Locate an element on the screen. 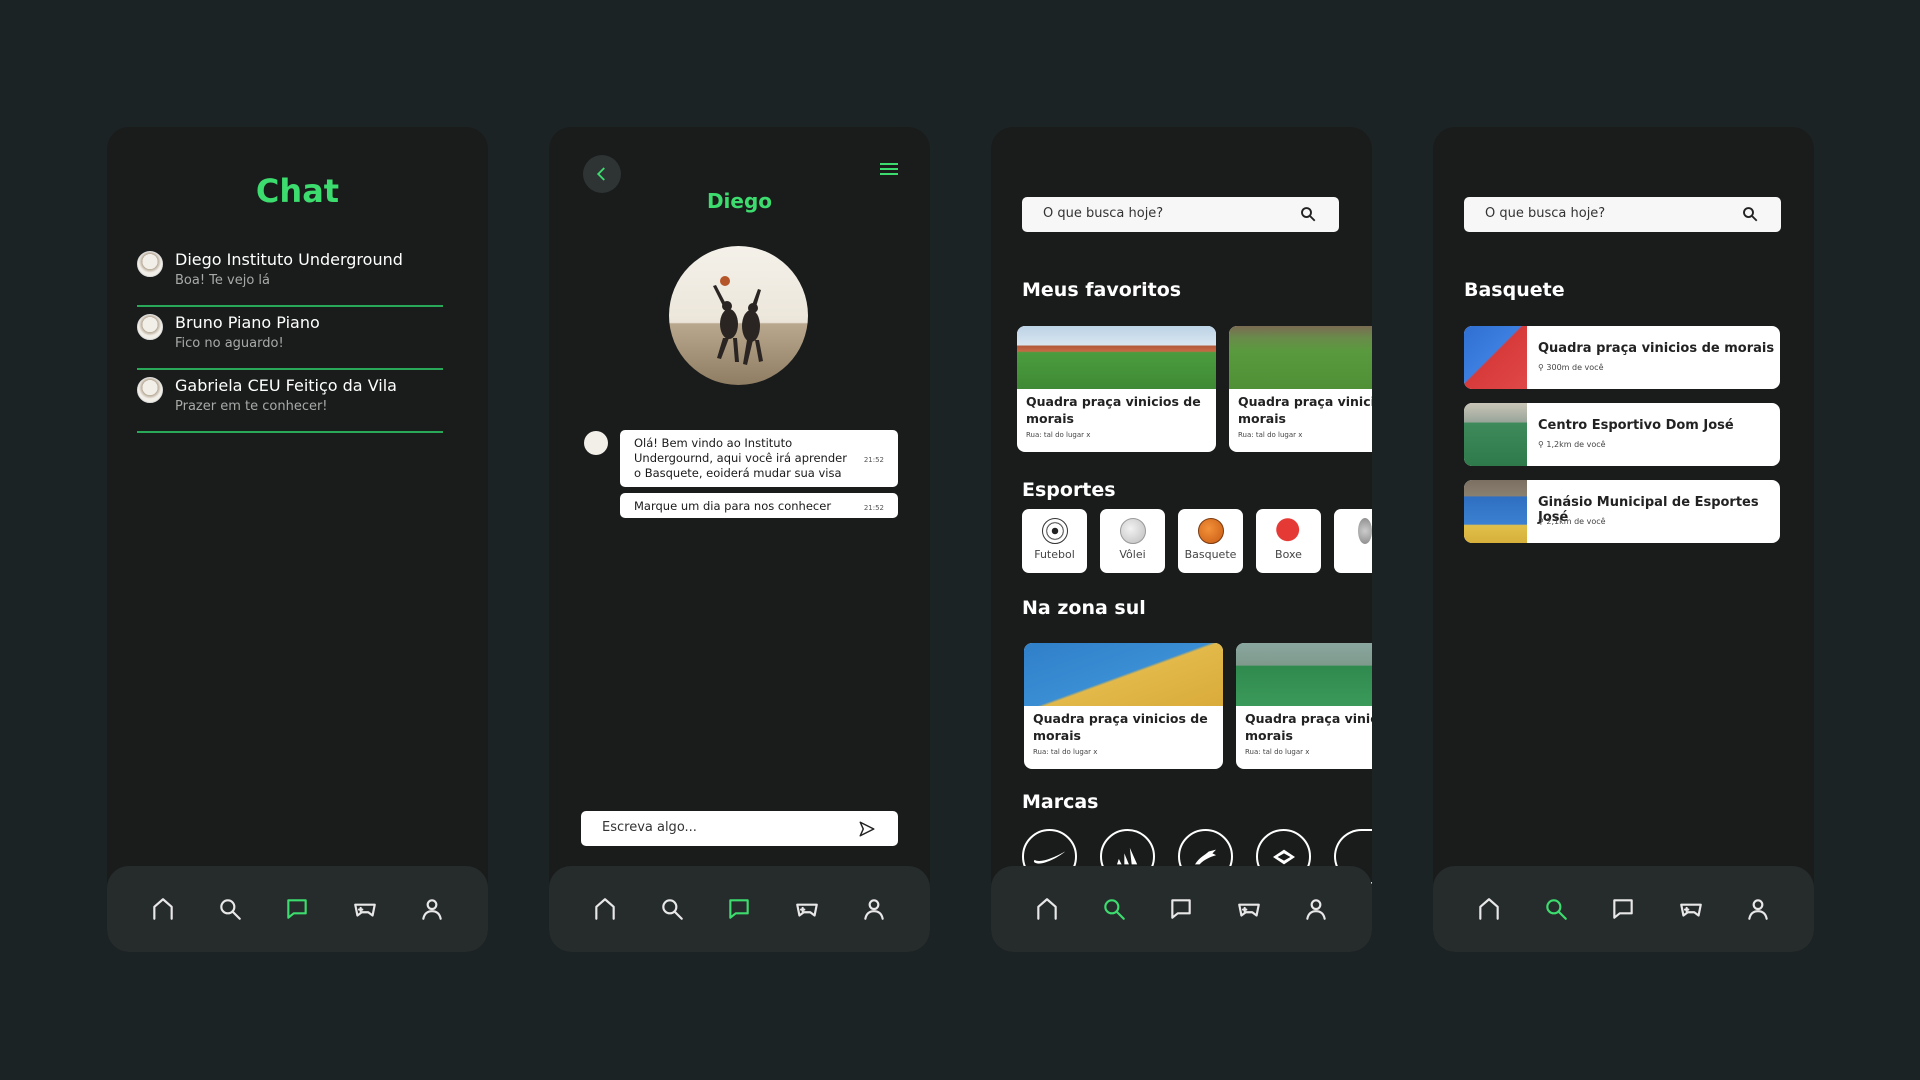 Image resolution: width=1920 pixels, height=1080 pixels. conversation-item: Bruno Piano Piano Fico no aguardo! is located at coordinates (290, 339).